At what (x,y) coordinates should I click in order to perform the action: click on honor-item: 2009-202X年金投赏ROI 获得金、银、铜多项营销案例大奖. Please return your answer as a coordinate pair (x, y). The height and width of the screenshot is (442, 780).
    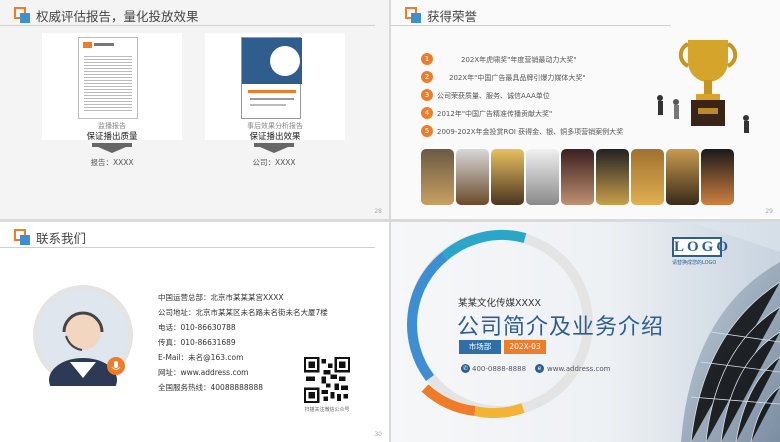
    Looking at the image, I should click on (530, 132).